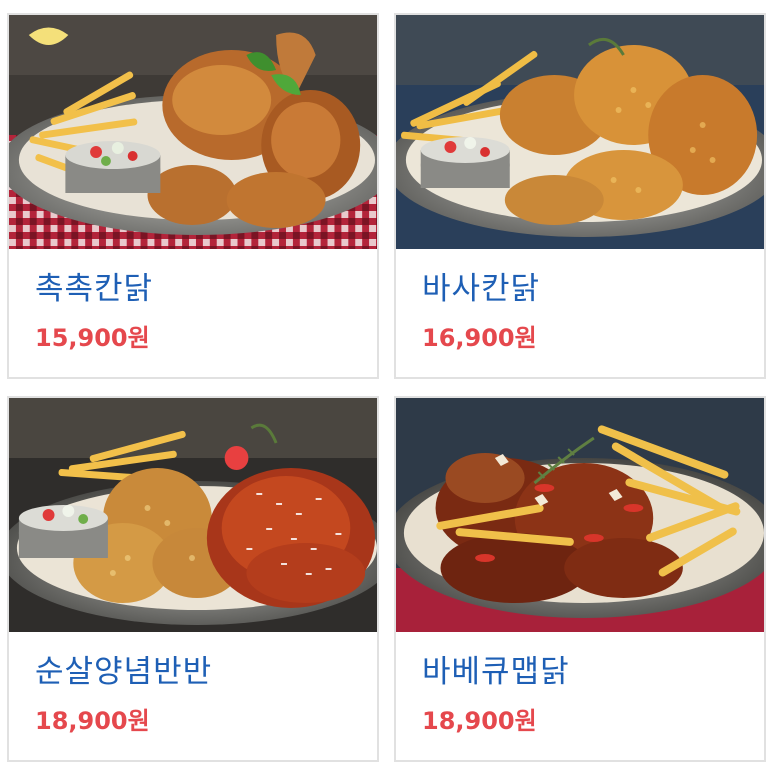  Describe the element at coordinates (479, 338) in the screenshot. I see `menu-item-price: 16,900원` at that location.